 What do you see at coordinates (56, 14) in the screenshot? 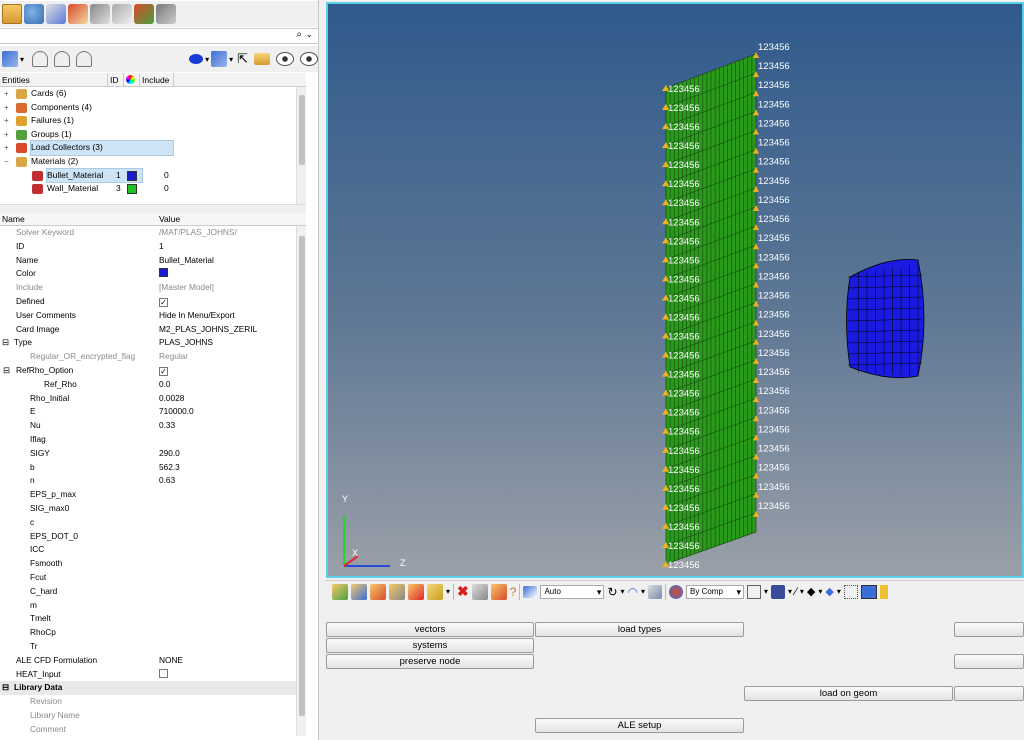
I see `solver-browser-tab-icon` at bounding box center [56, 14].